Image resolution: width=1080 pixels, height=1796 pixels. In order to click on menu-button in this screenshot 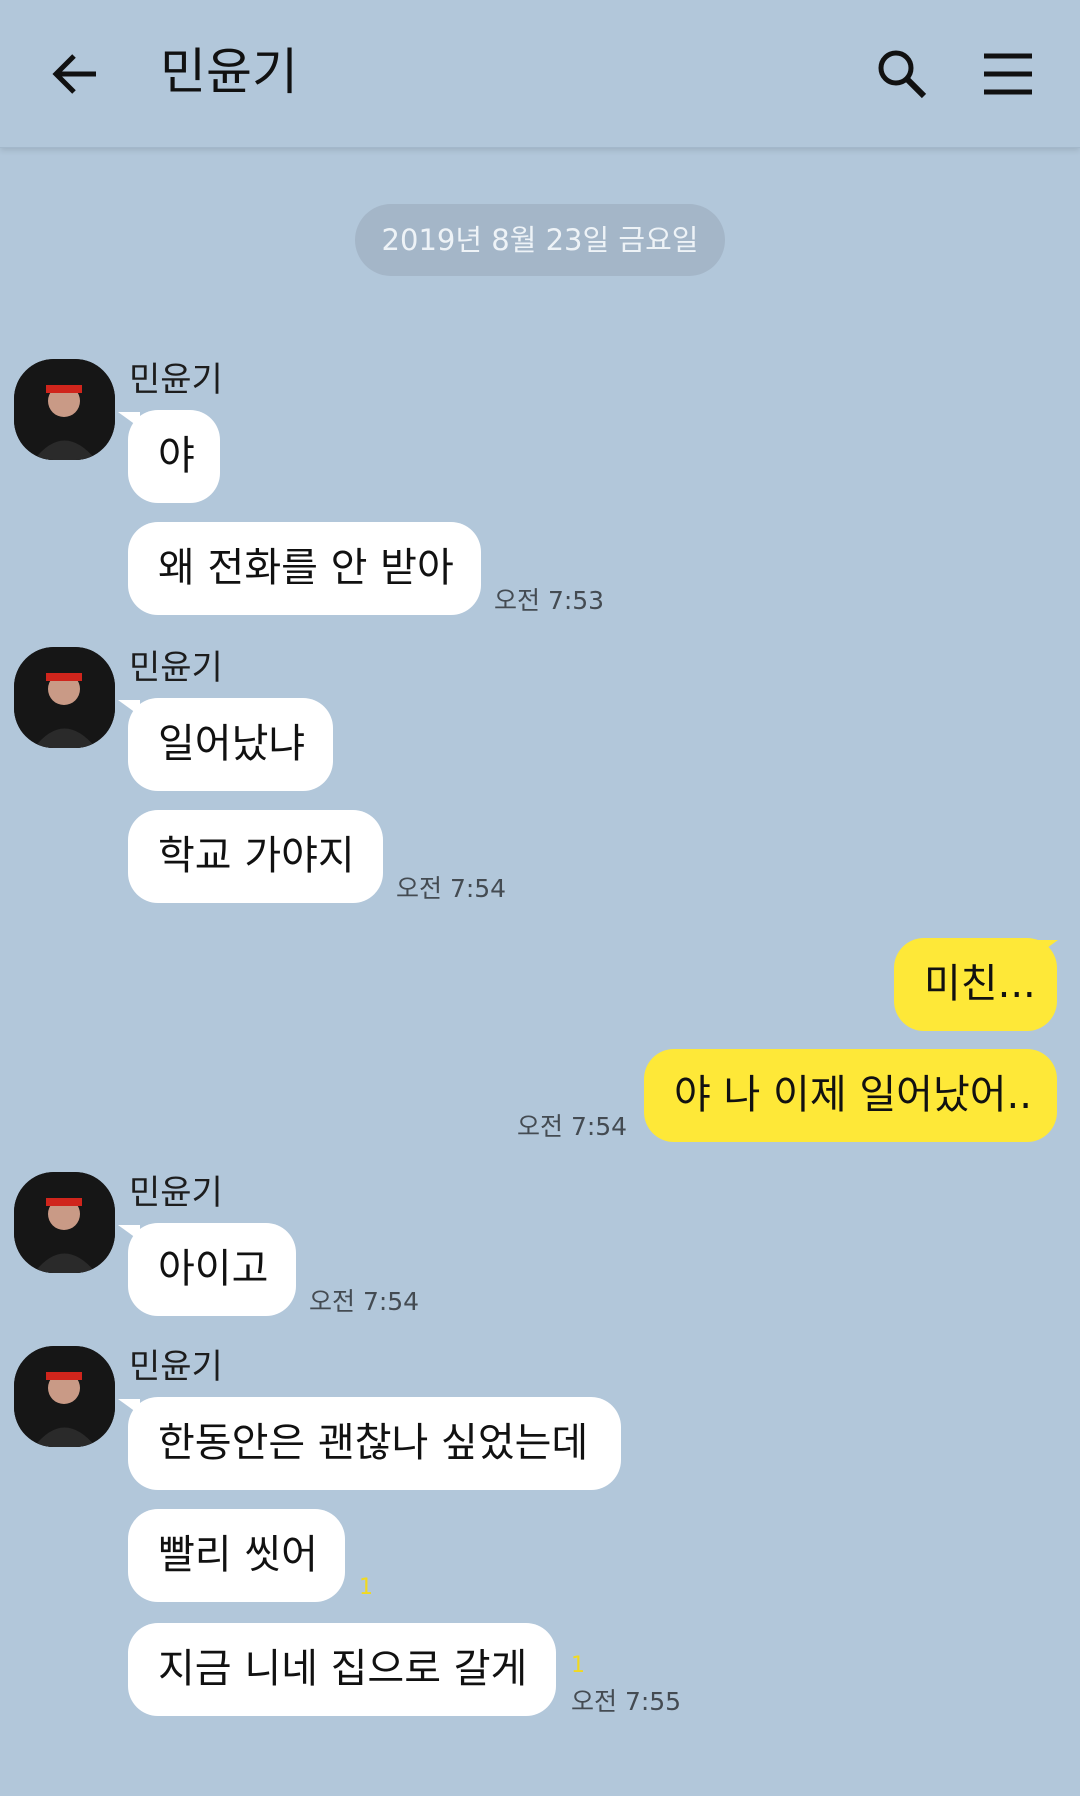, I will do `click(1008, 74)`.